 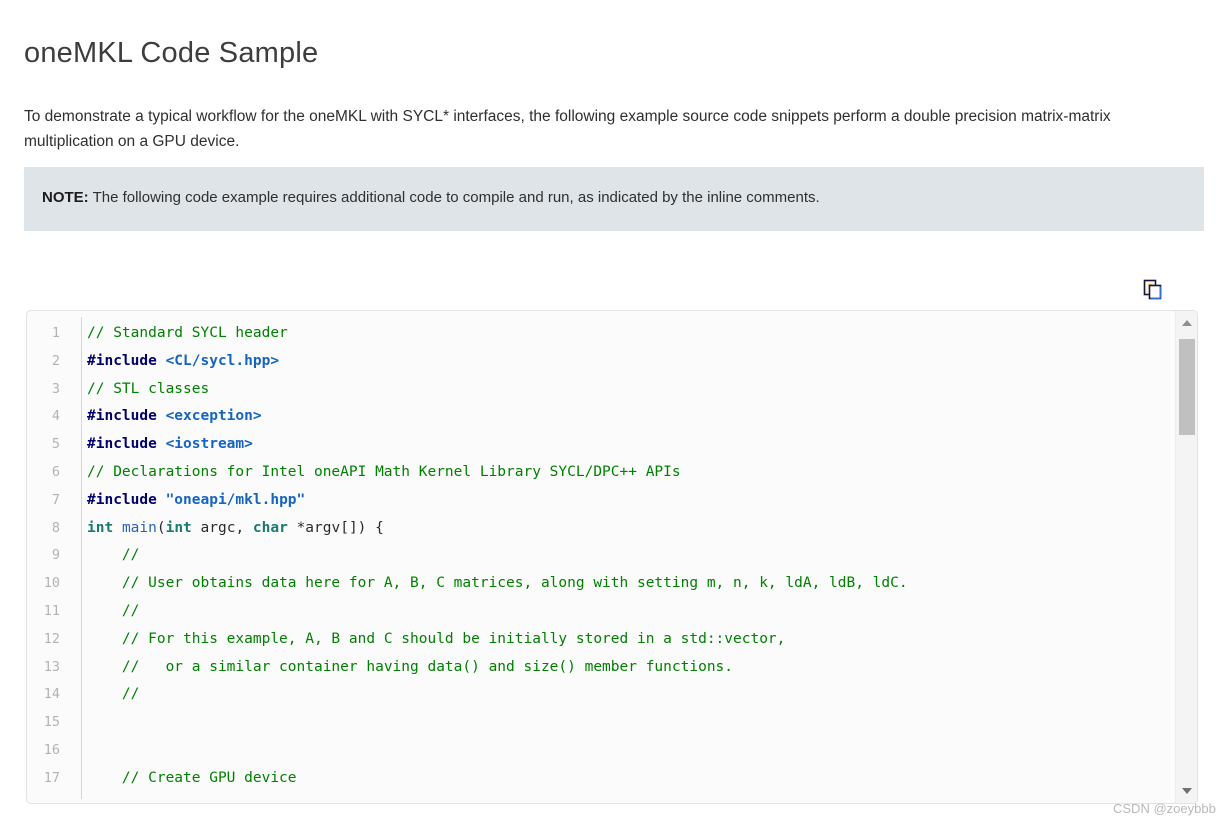 I want to click on line-number: 7, so click(x=55, y=499).